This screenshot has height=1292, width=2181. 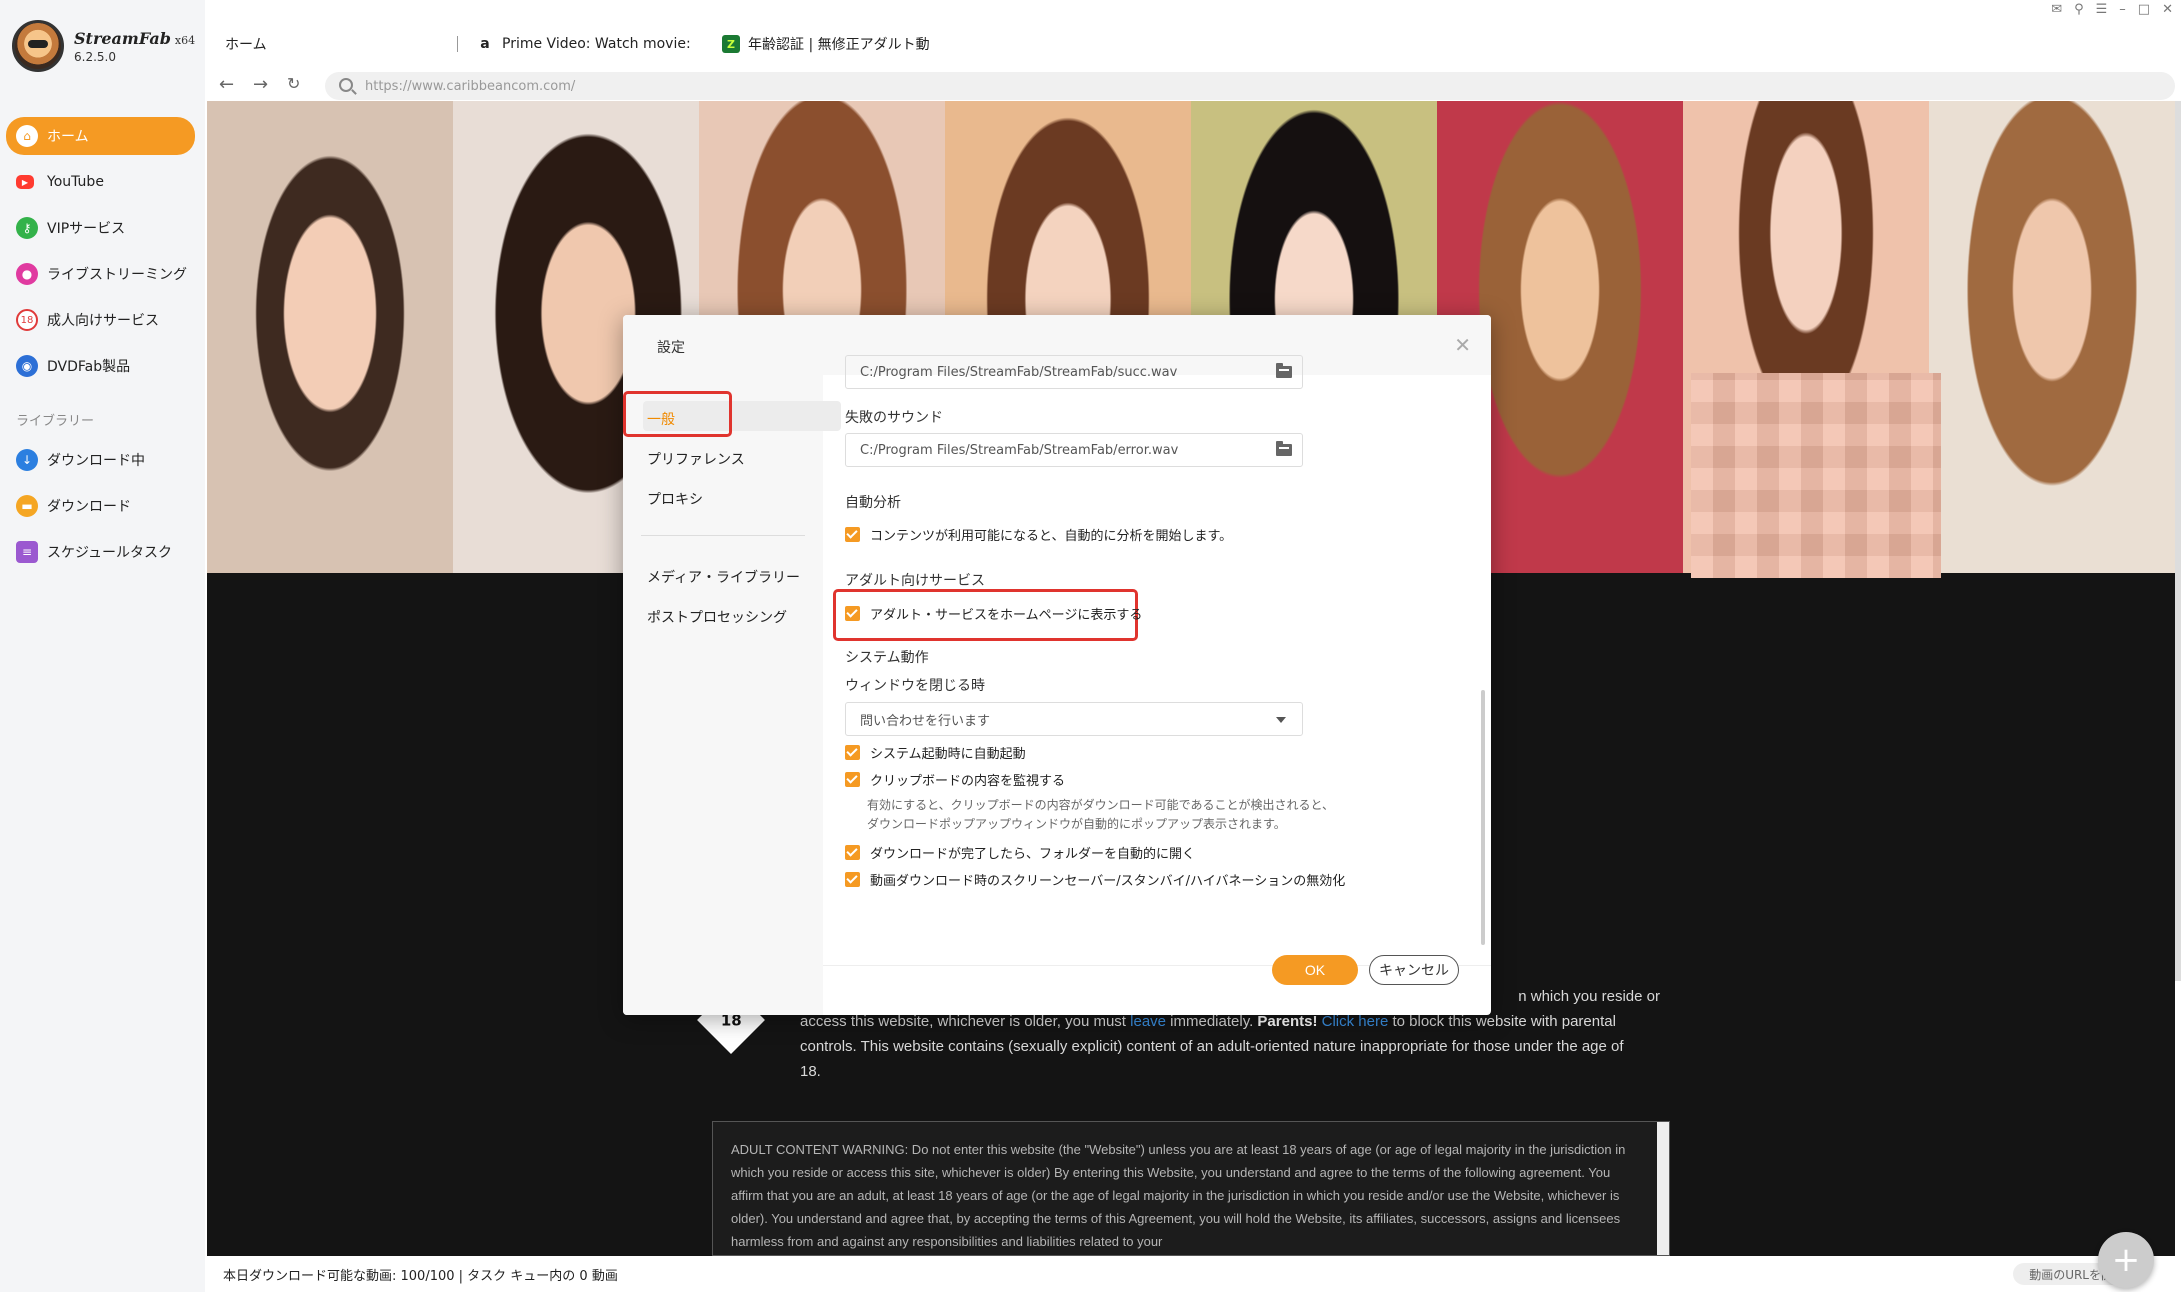 I want to click on tab-label: 年齢認証 | 無修正アダルト動, so click(x=839, y=45).